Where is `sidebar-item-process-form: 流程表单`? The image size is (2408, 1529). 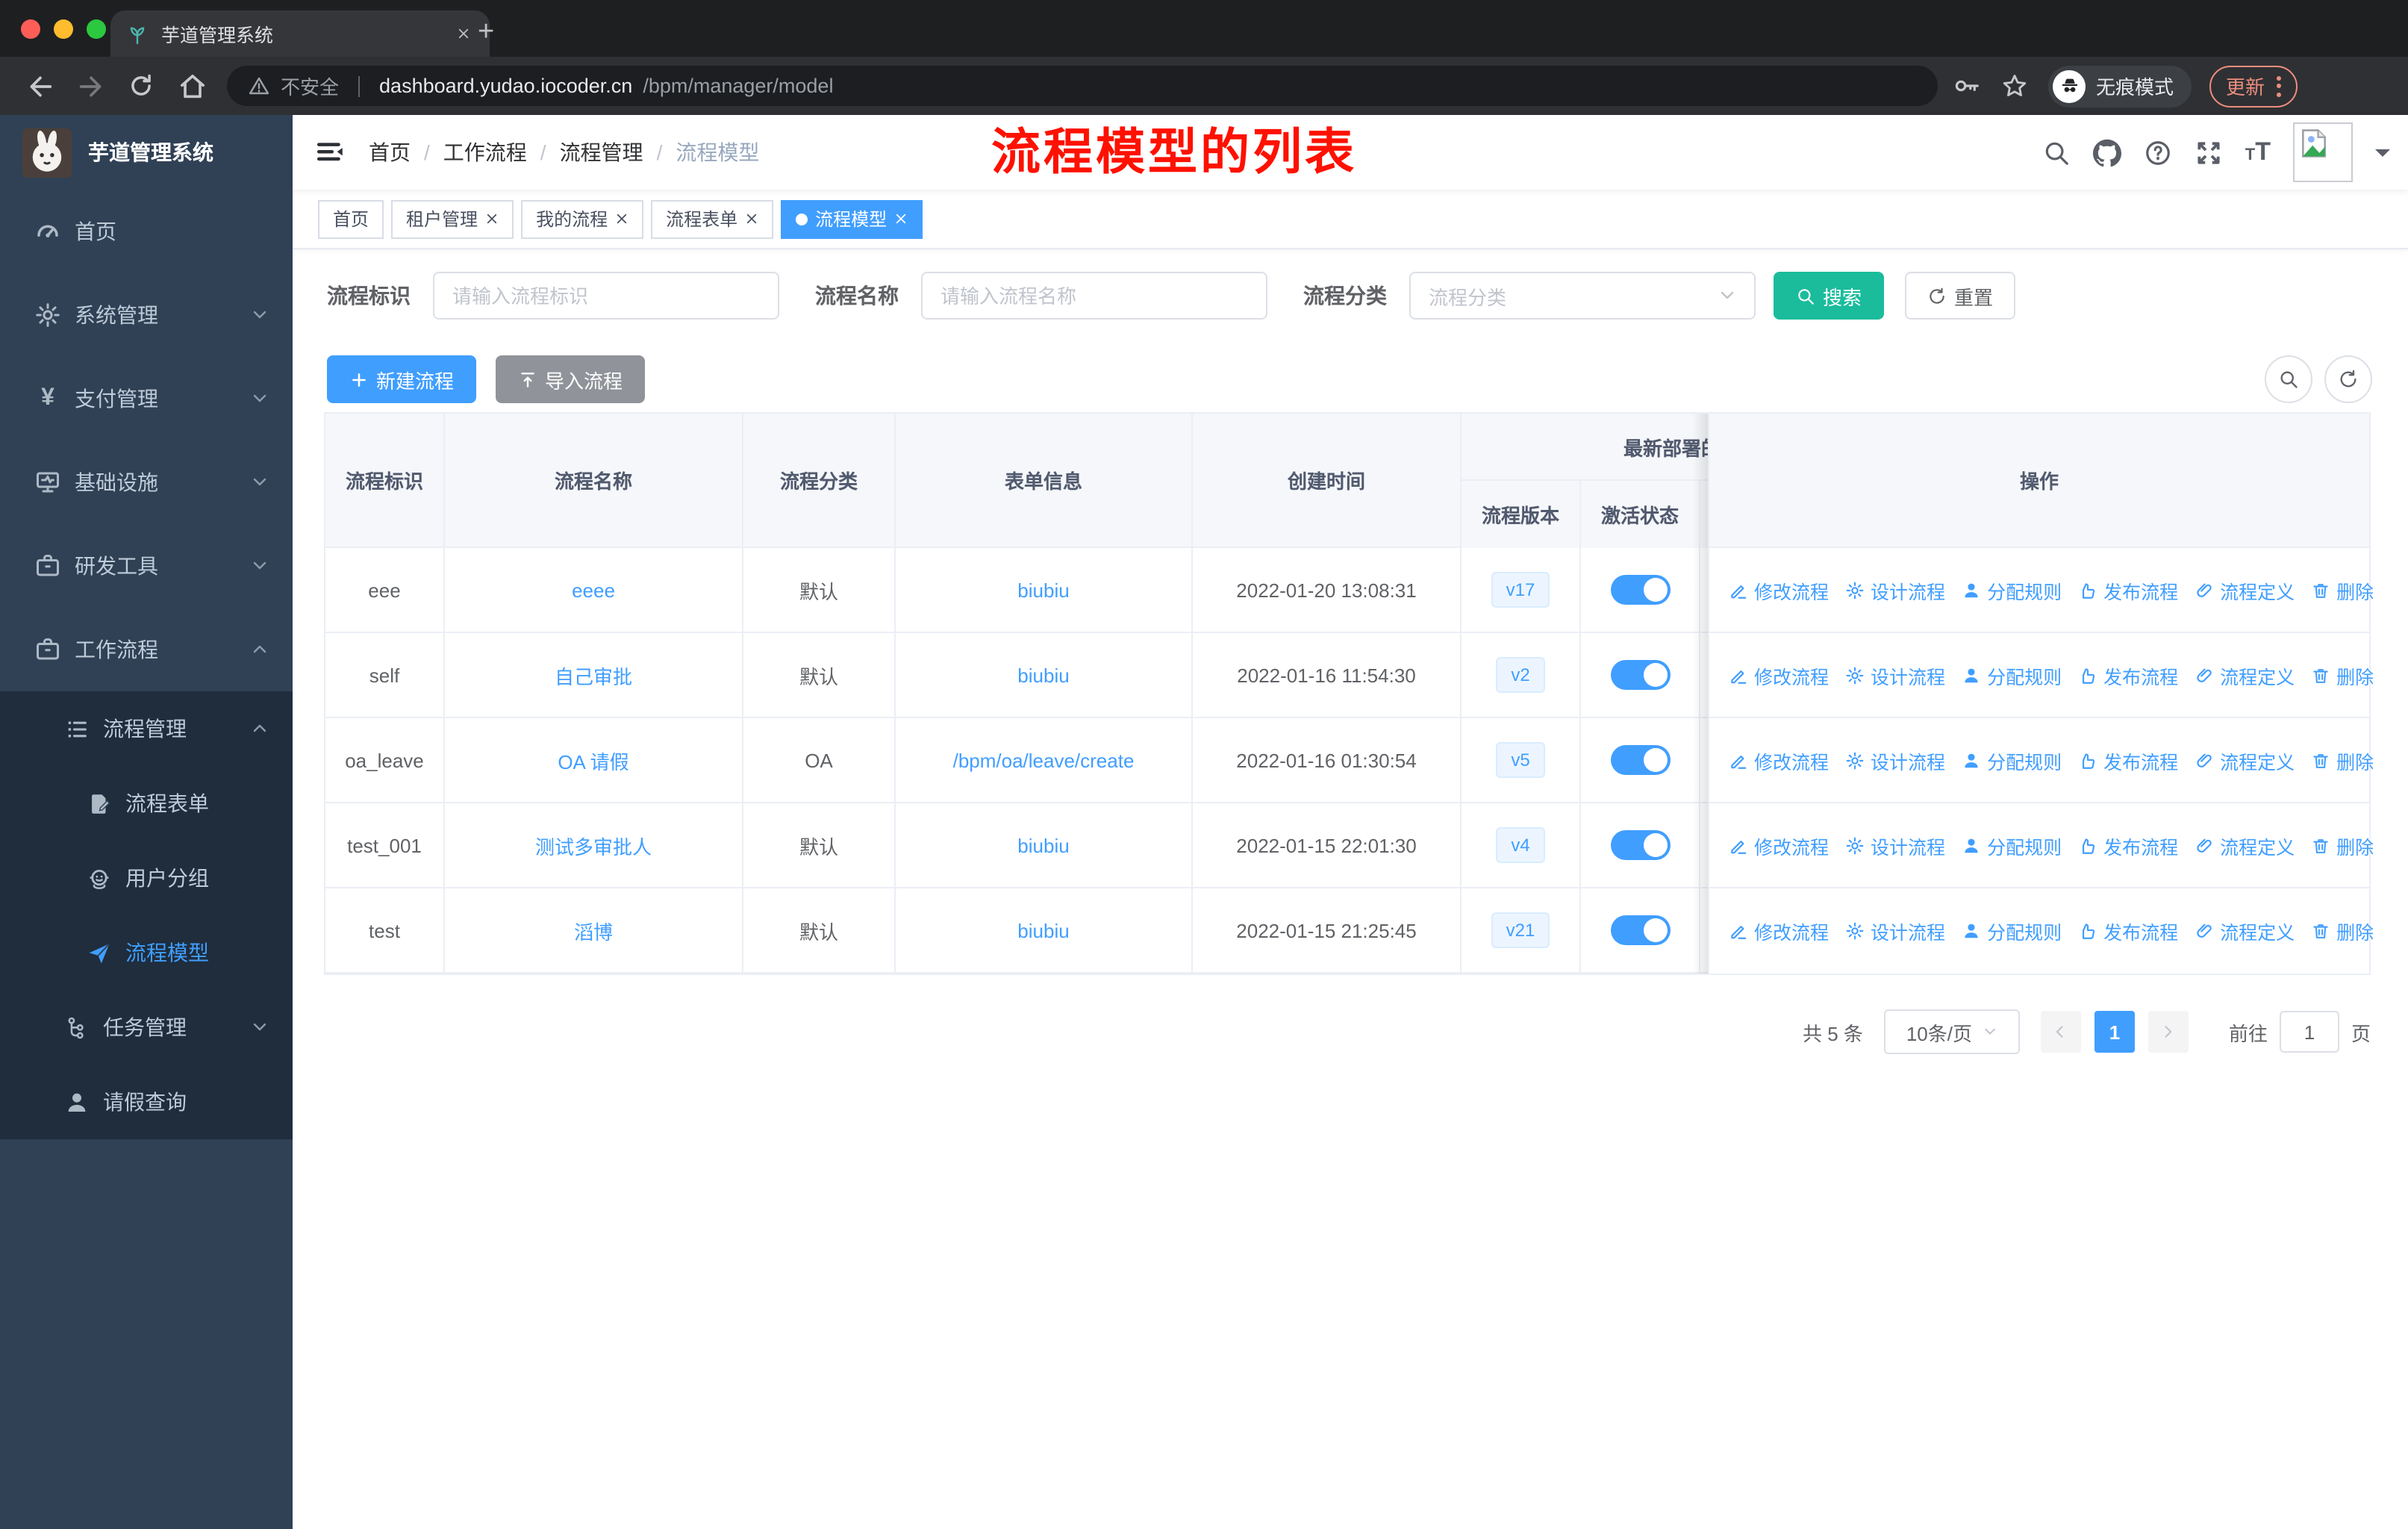
sidebar-item-process-form: 流程表单 is located at coordinates (146, 803).